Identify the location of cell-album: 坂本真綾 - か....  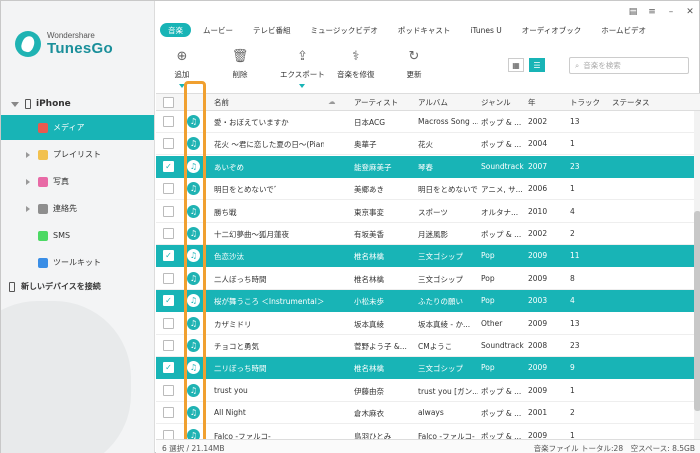
(444, 324).